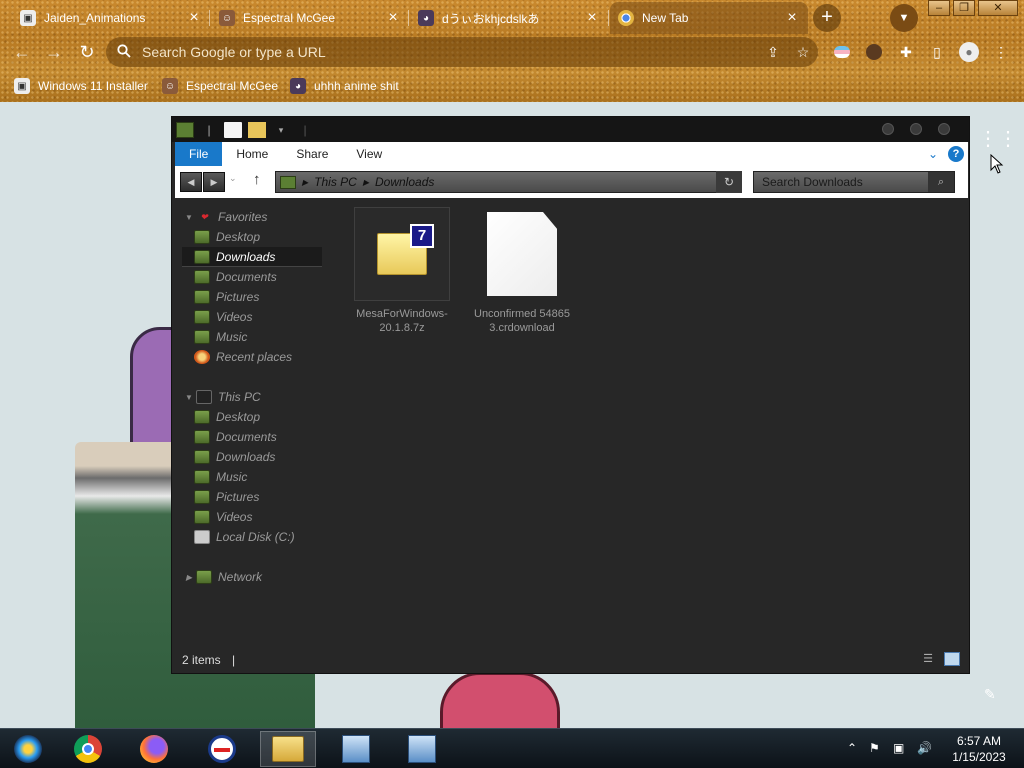 The image size is (1024, 768). What do you see at coordinates (998, 8) in the screenshot?
I see `close-window-button: ✕` at bounding box center [998, 8].